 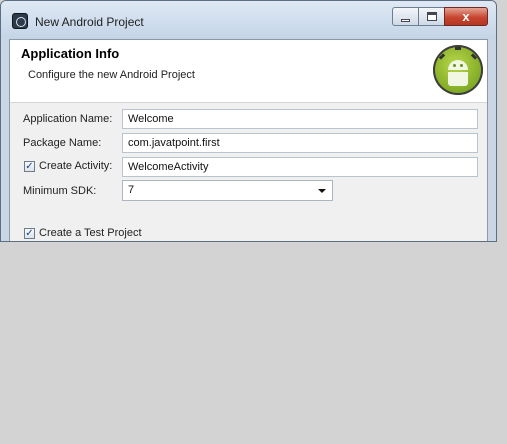 I want to click on close-button: x, so click(x=466, y=16).